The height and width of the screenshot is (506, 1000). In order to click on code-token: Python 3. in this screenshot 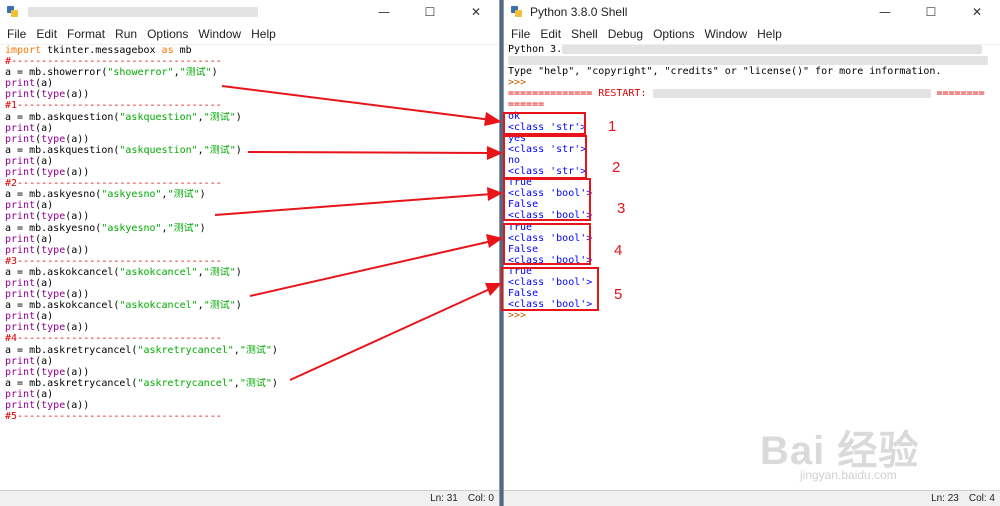, I will do `click(535, 49)`.